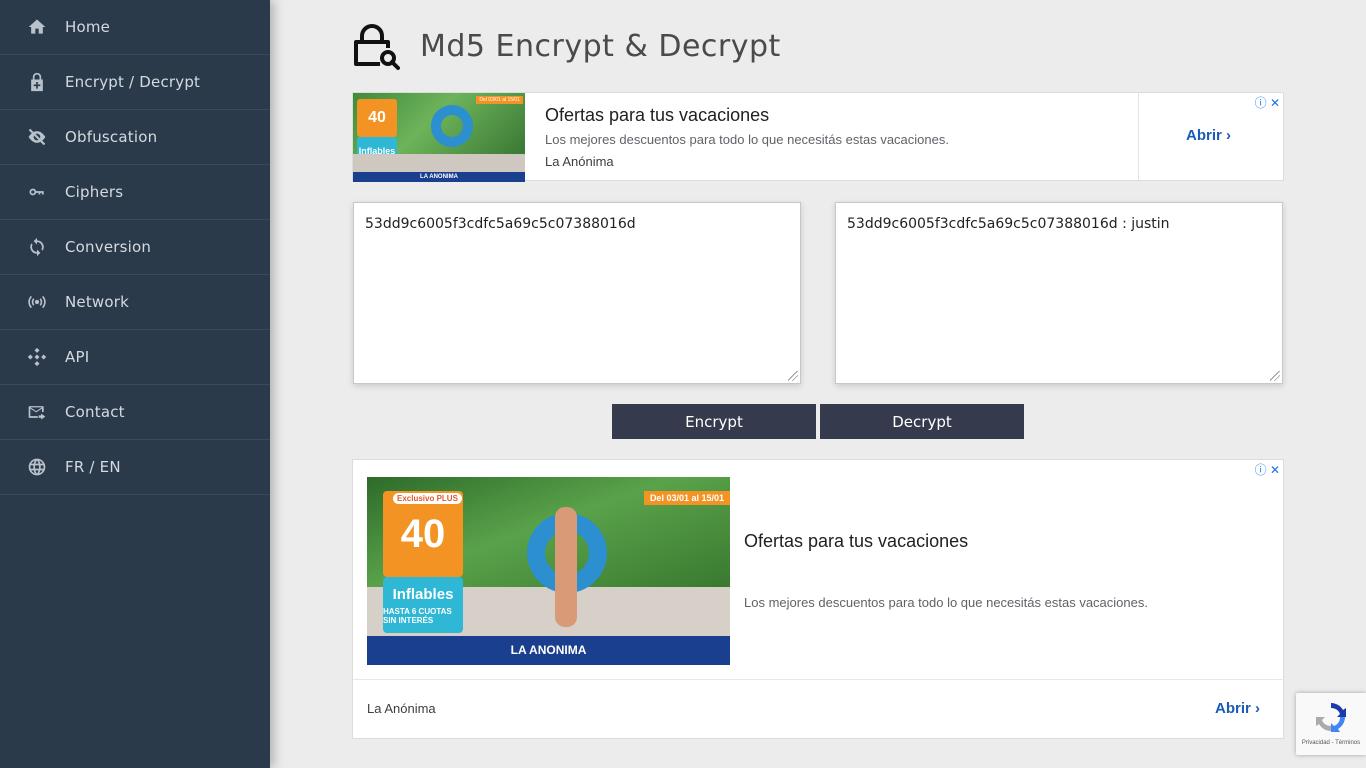  What do you see at coordinates (88, 27) in the screenshot?
I see `sidebar-item-label: Home` at bounding box center [88, 27].